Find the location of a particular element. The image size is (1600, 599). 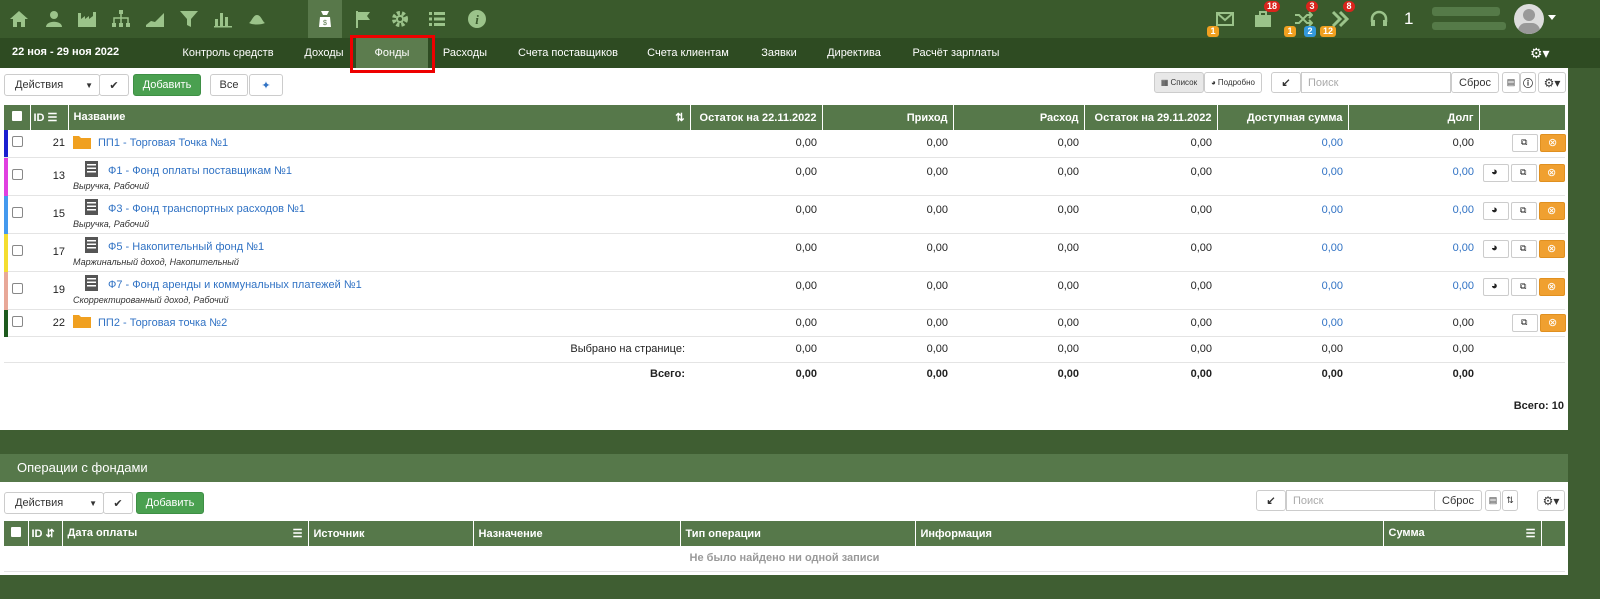

org-chart-icon is located at coordinates (121, 19).